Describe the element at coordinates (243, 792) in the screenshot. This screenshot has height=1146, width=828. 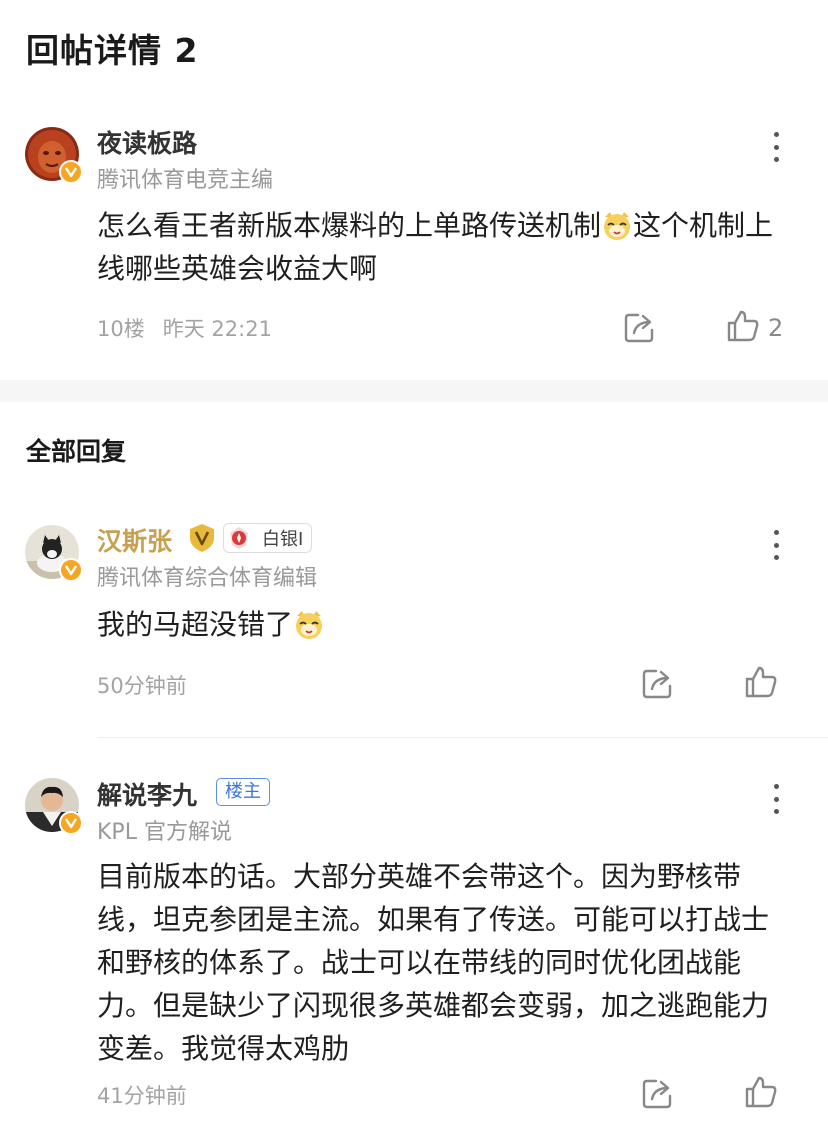
I see `op-badge: 楼主` at that location.